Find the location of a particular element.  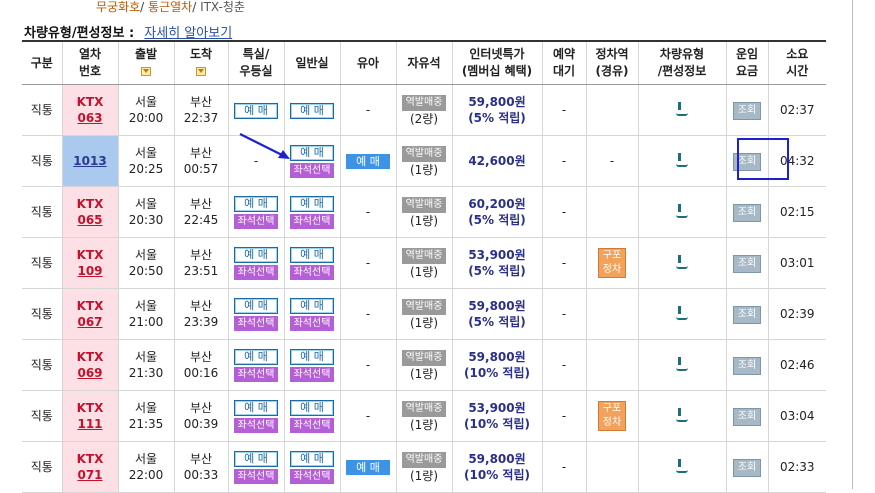

train-cell: KTX 071 is located at coordinates (90, 467).